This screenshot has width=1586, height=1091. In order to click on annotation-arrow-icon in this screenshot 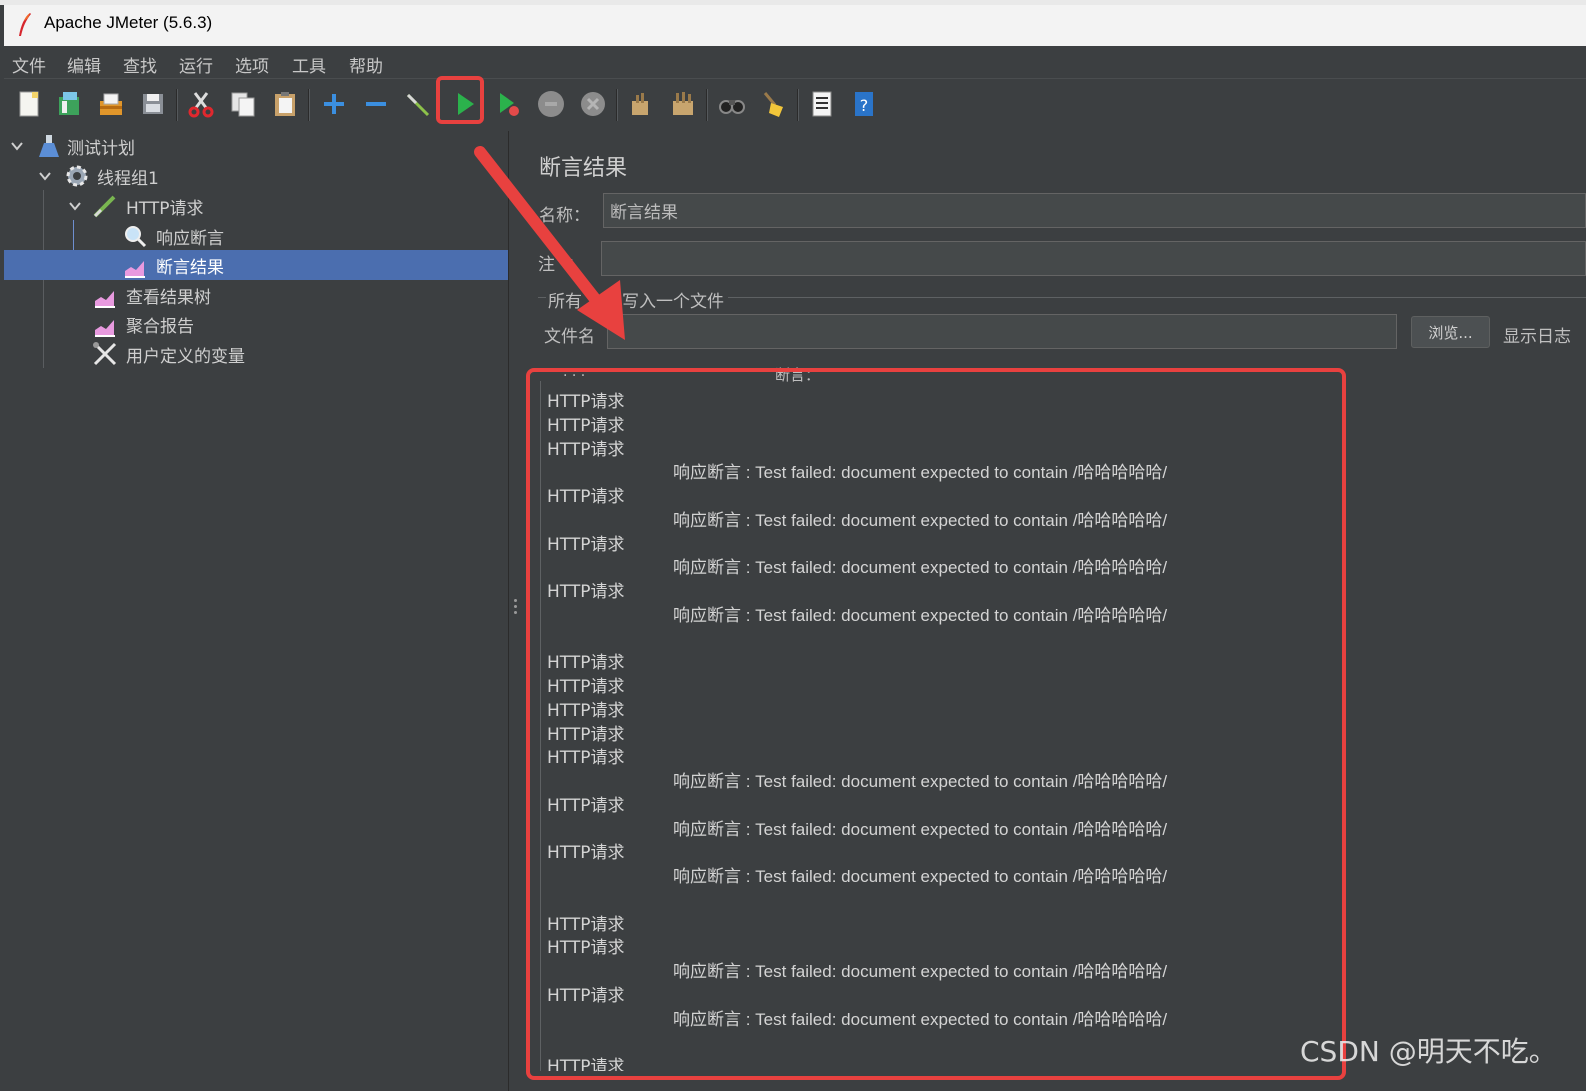, I will do `click(549, 243)`.